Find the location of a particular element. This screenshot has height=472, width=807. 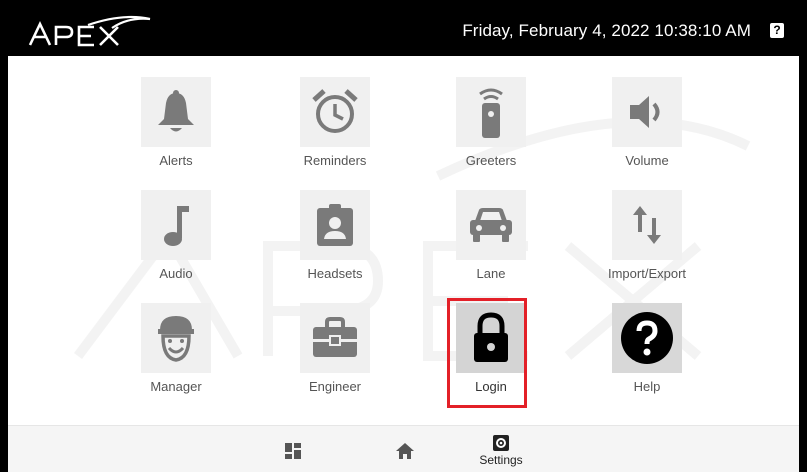

menu-item-label: Headsets is located at coordinates (335, 273).